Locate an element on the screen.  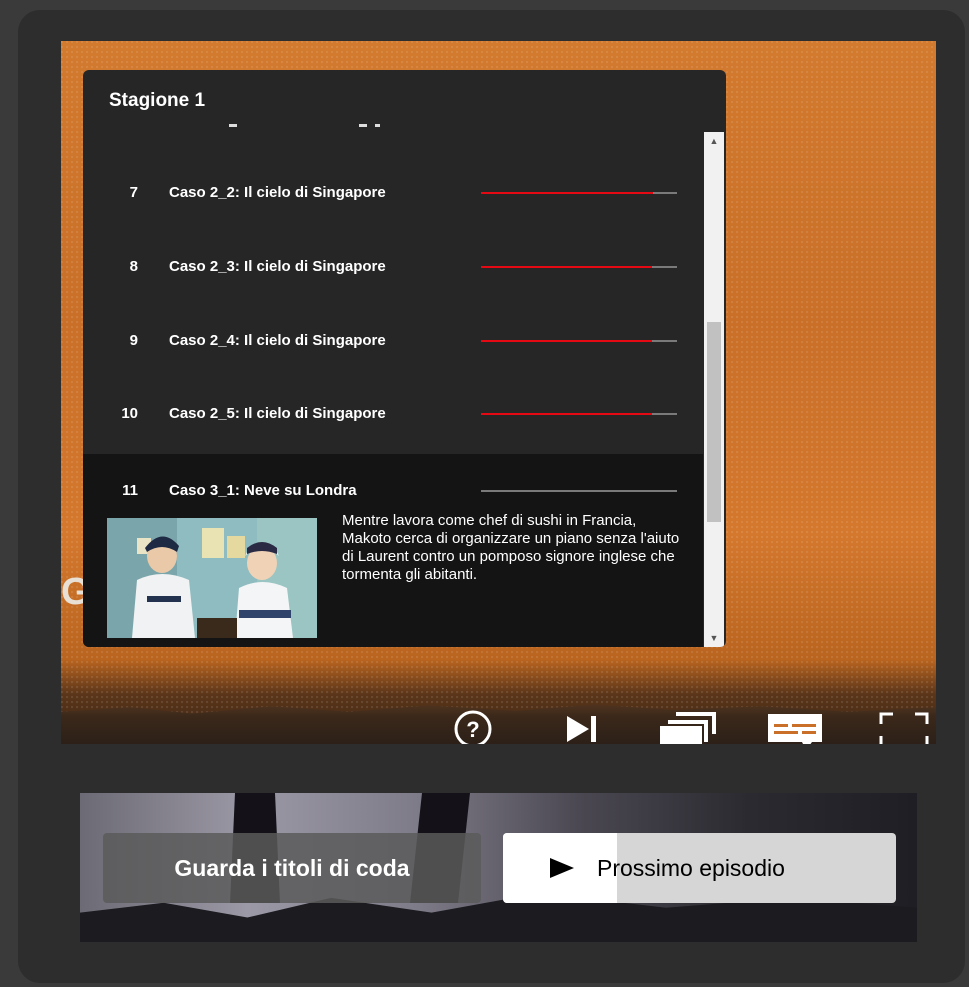
subtitles-icon is located at coordinates (796, 725).